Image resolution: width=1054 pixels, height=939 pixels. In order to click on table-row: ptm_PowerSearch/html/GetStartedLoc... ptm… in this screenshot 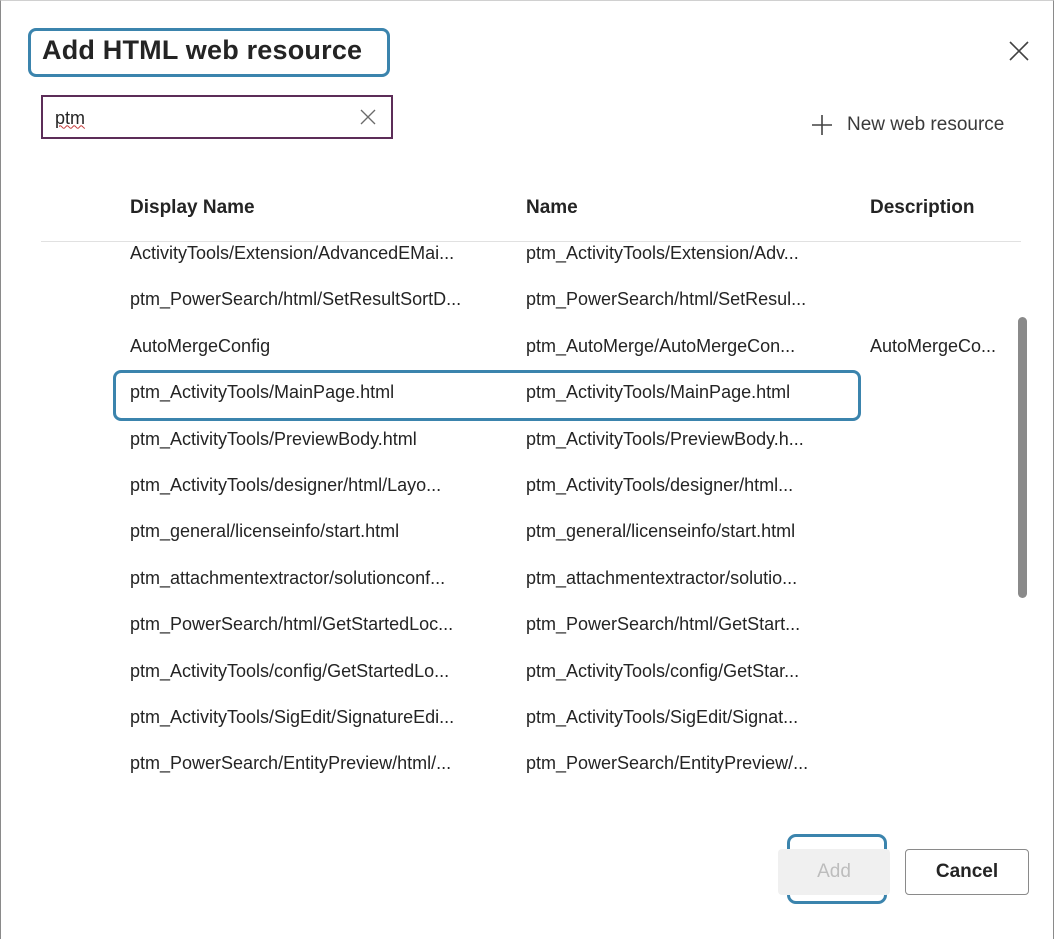, I will do `click(528, 625)`.